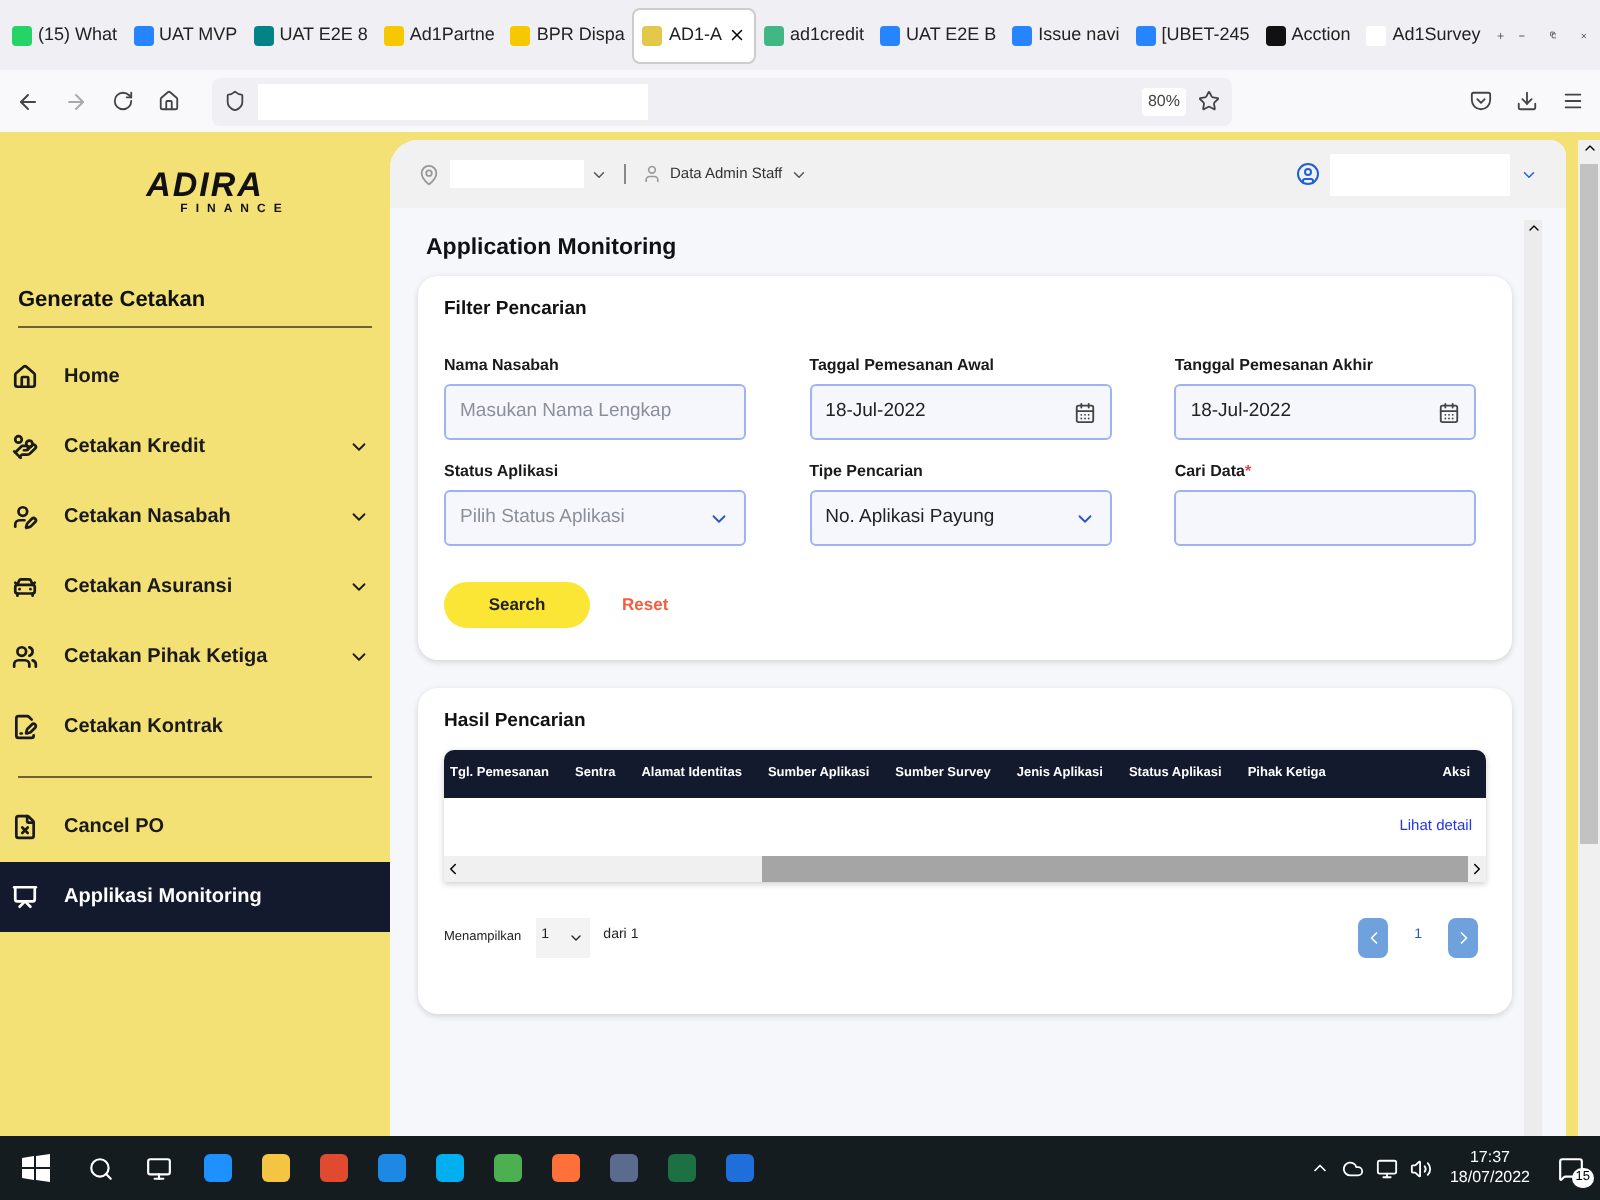 This screenshot has width=1600, height=1200. Describe the element at coordinates (195, 586) in the screenshot. I see `sidebar-item: Cetakan Asuransi` at that location.